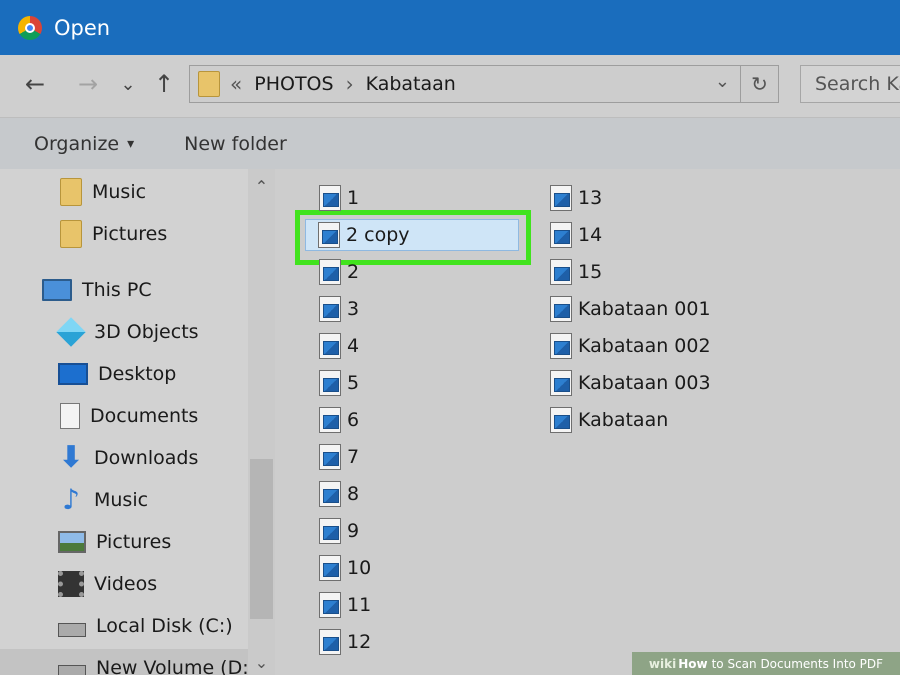 This screenshot has height=675, width=900. What do you see at coordinates (359, 568) in the screenshot?
I see `file-name: 10` at bounding box center [359, 568].